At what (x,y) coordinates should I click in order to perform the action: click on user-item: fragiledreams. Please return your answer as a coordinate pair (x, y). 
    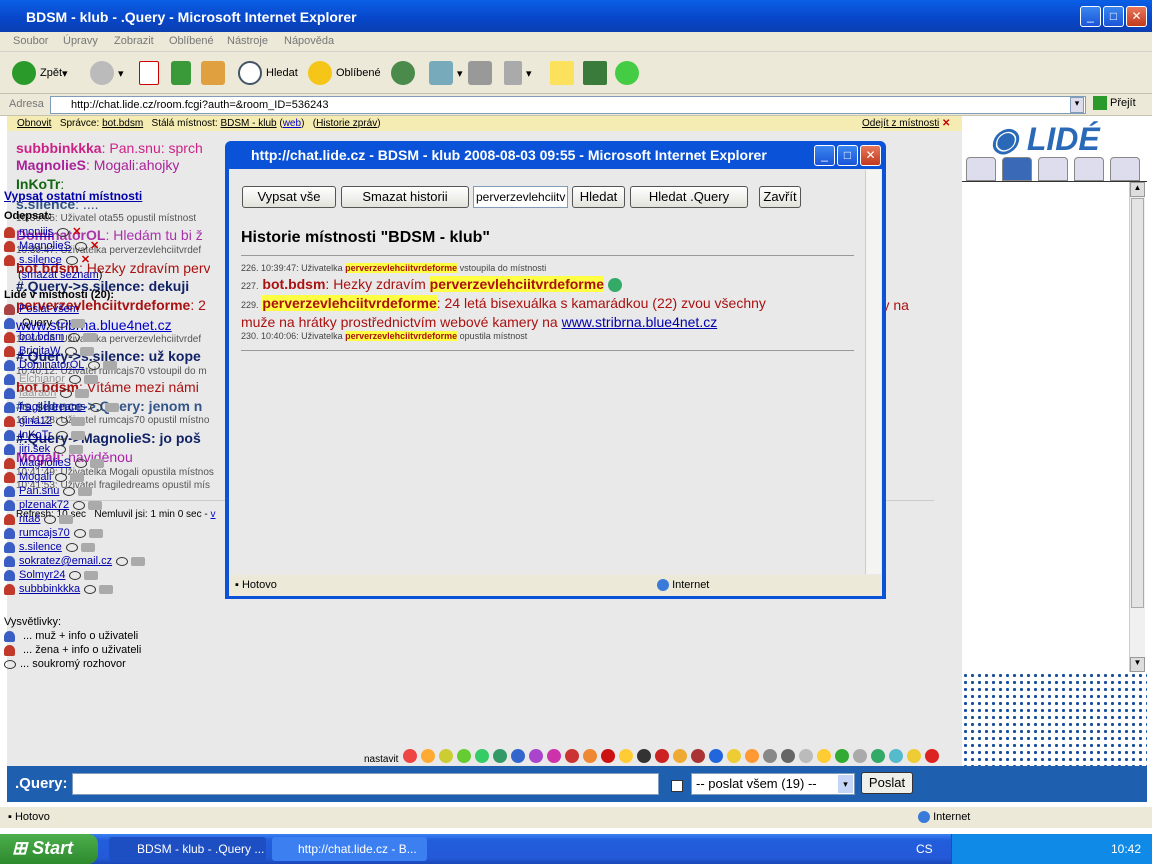
    Looking at the image, I should click on (61, 407).